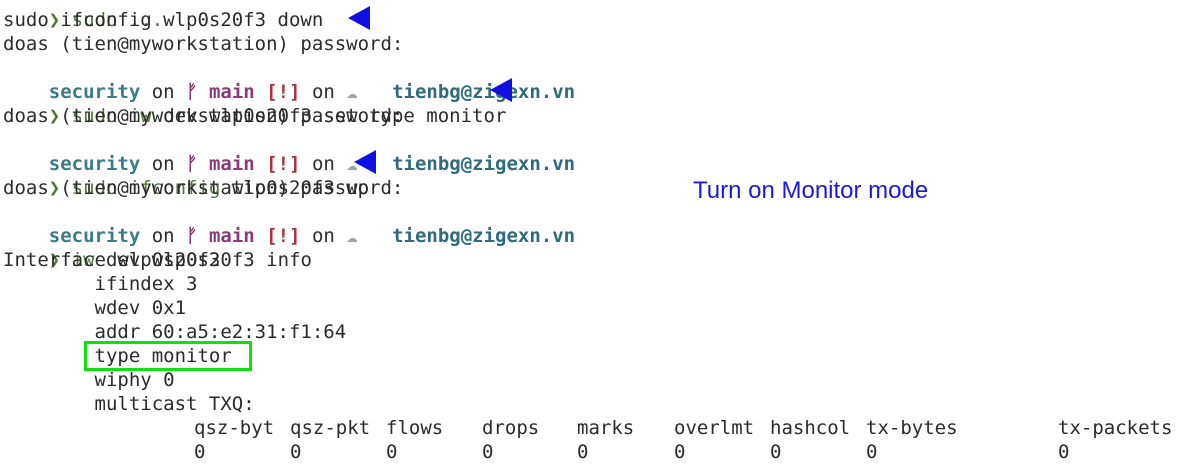  I want to click on txq-header: overlmt, so click(714, 428).